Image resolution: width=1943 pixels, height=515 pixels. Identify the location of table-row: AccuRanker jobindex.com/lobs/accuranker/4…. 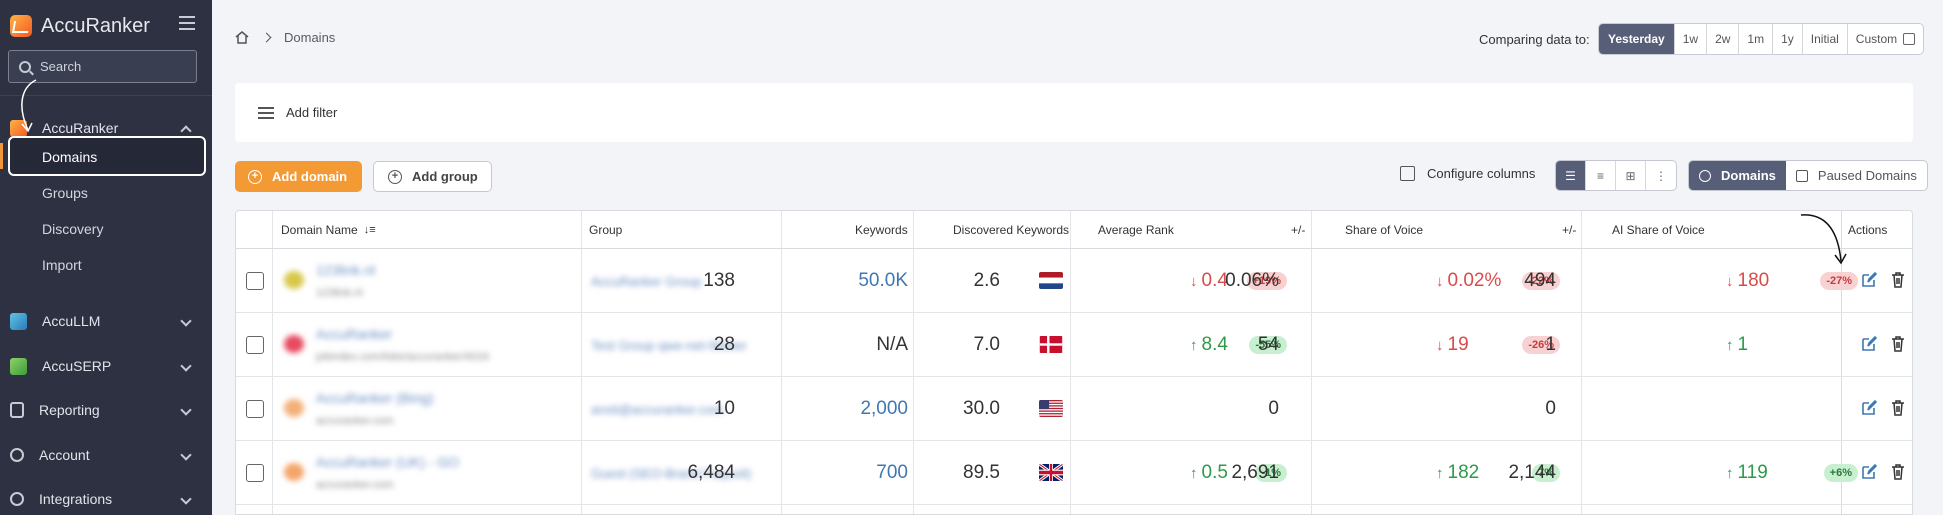
(1074, 345).